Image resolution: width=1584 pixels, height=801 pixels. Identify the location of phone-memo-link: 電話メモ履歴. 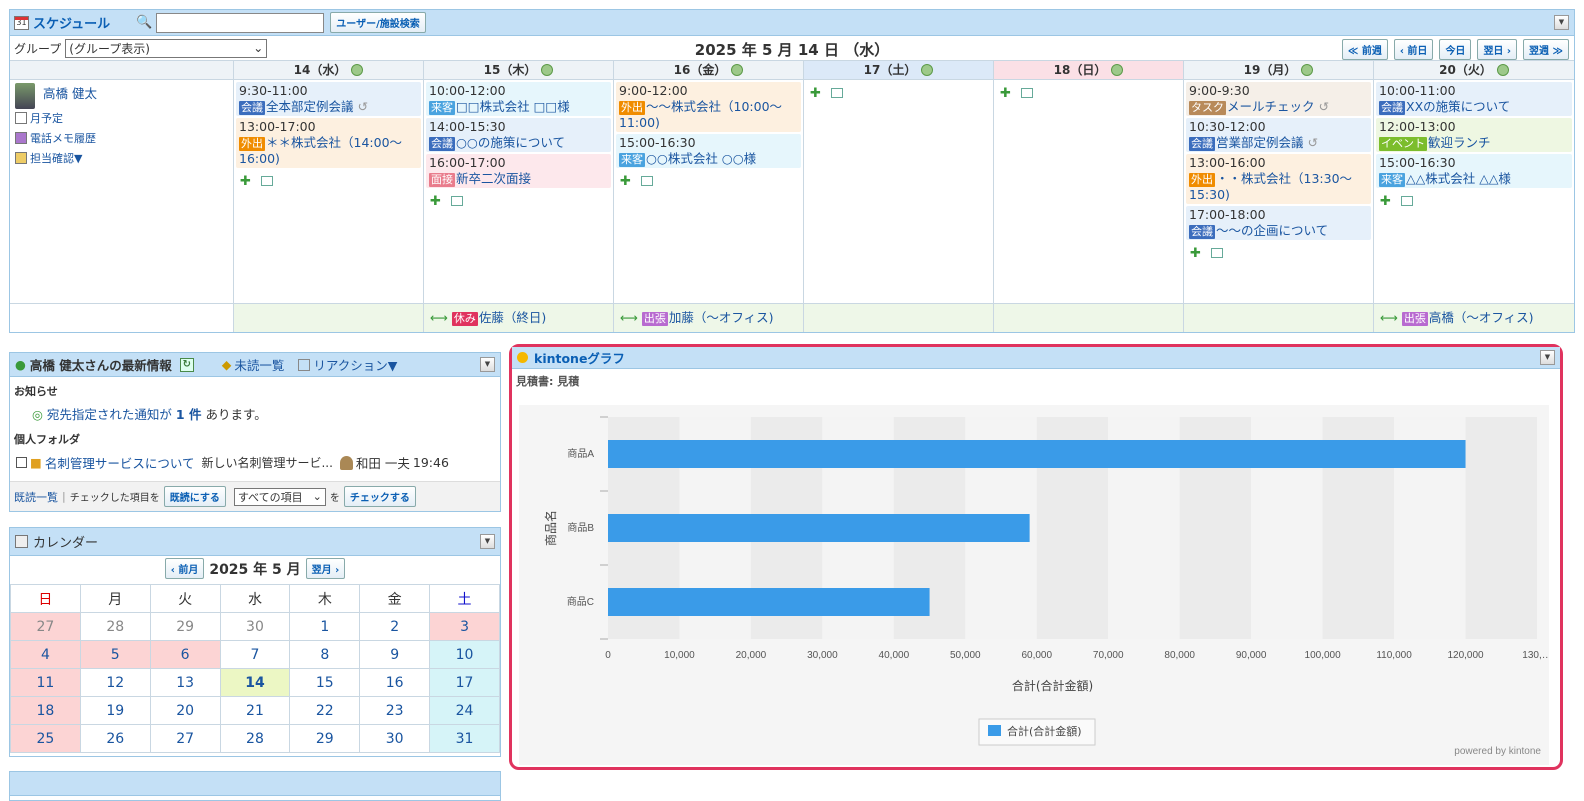
(124, 138).